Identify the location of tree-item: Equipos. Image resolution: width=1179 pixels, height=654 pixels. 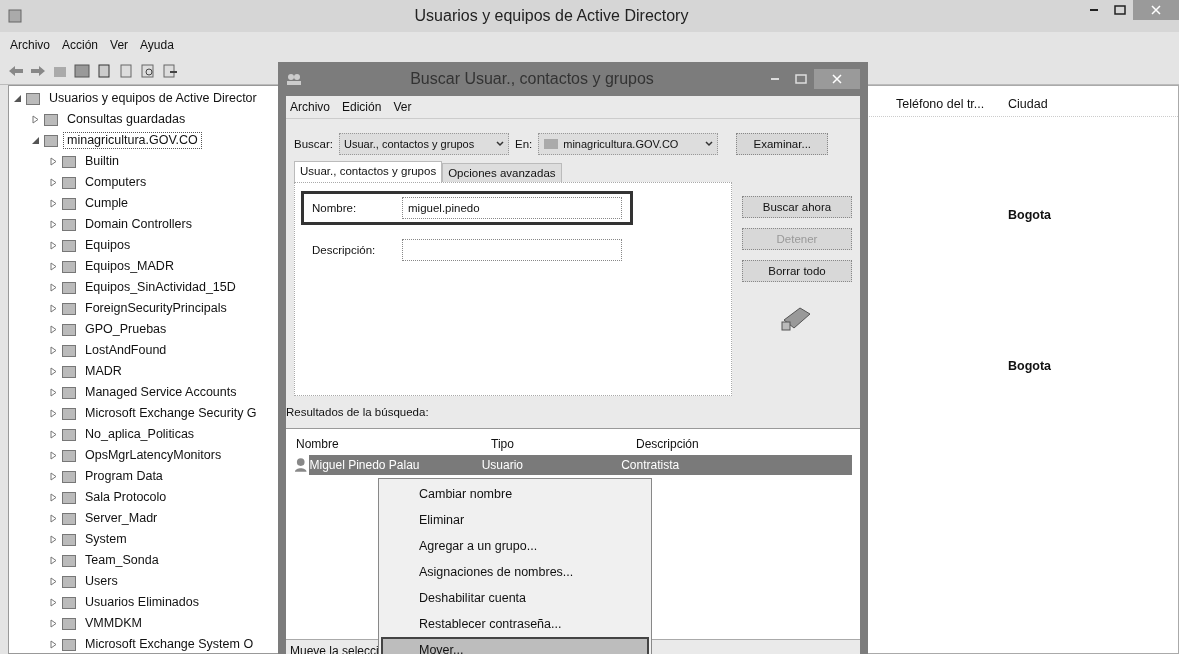
(108, 245).